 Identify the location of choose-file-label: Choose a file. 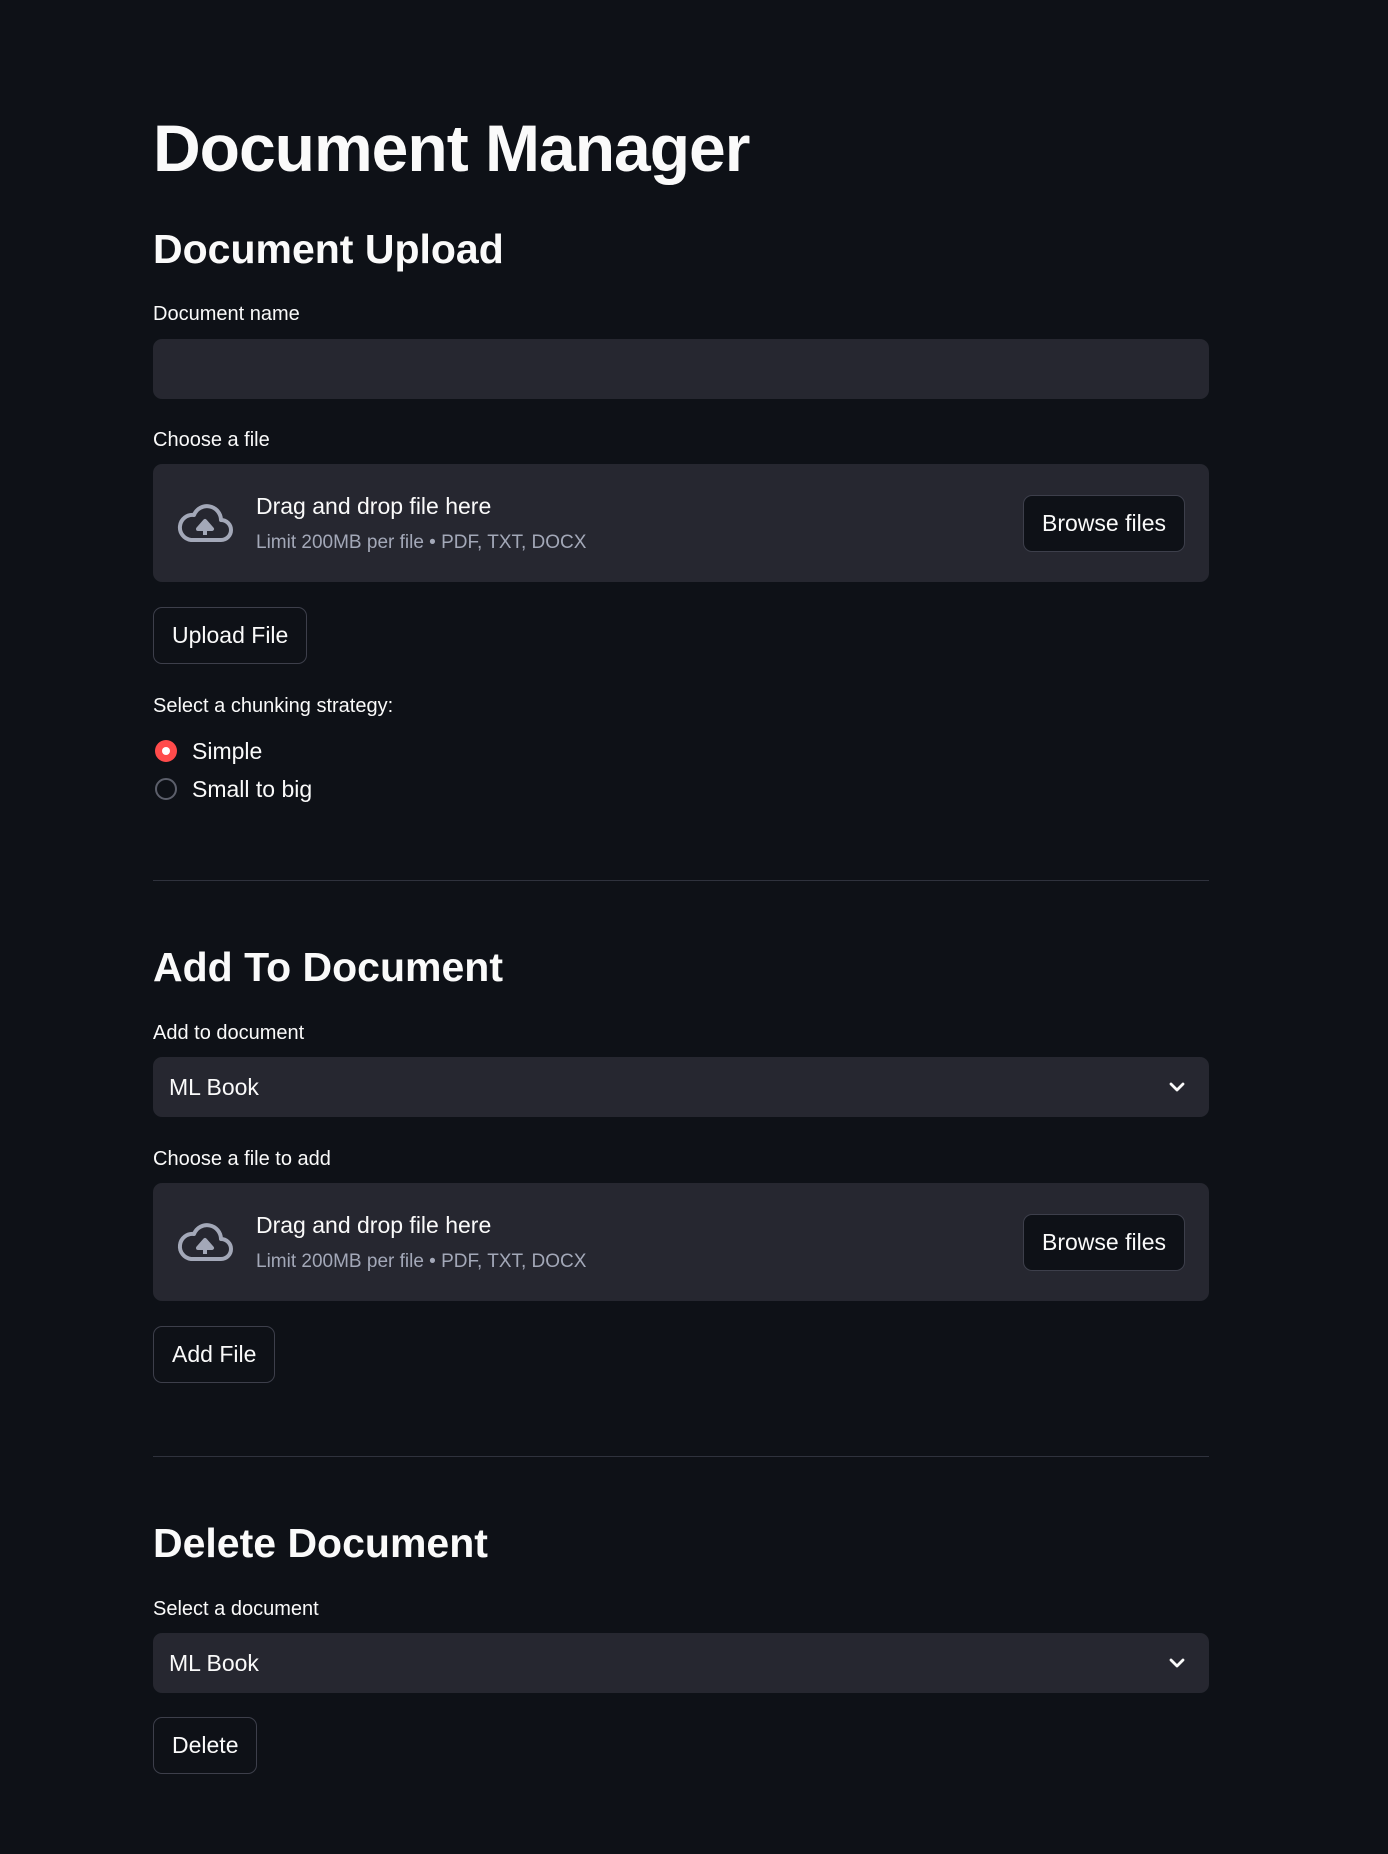
(211, 440).